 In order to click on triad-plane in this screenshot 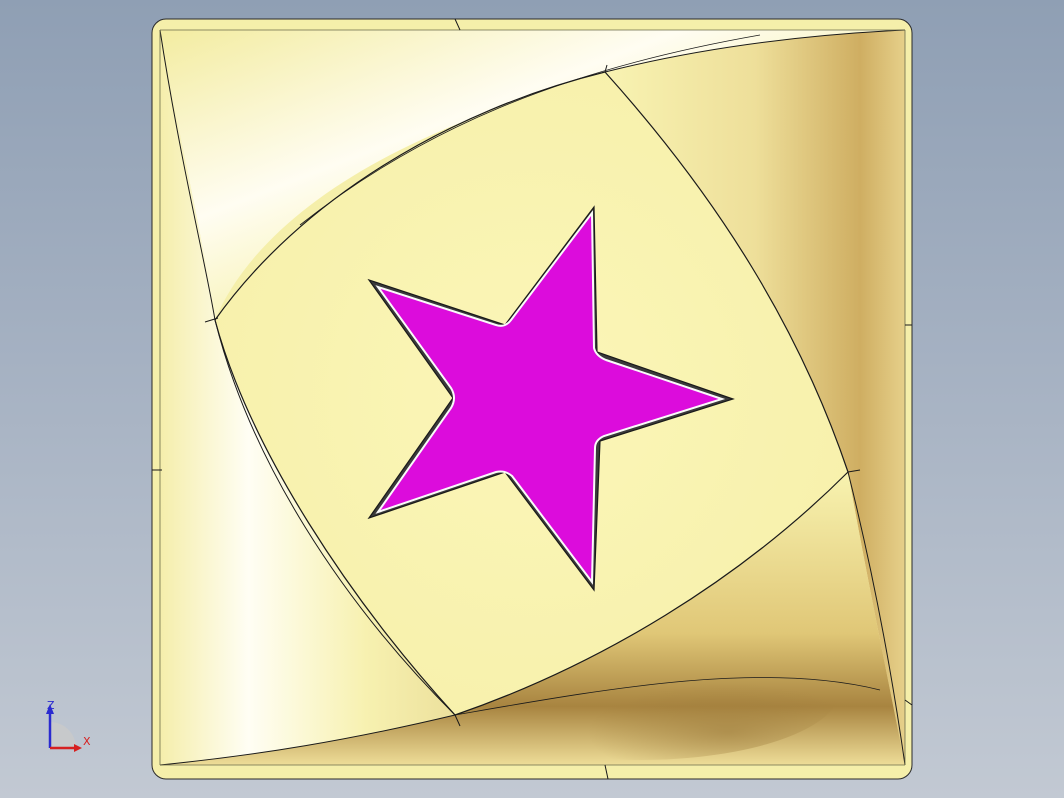, I will do `click(63, 735)`.